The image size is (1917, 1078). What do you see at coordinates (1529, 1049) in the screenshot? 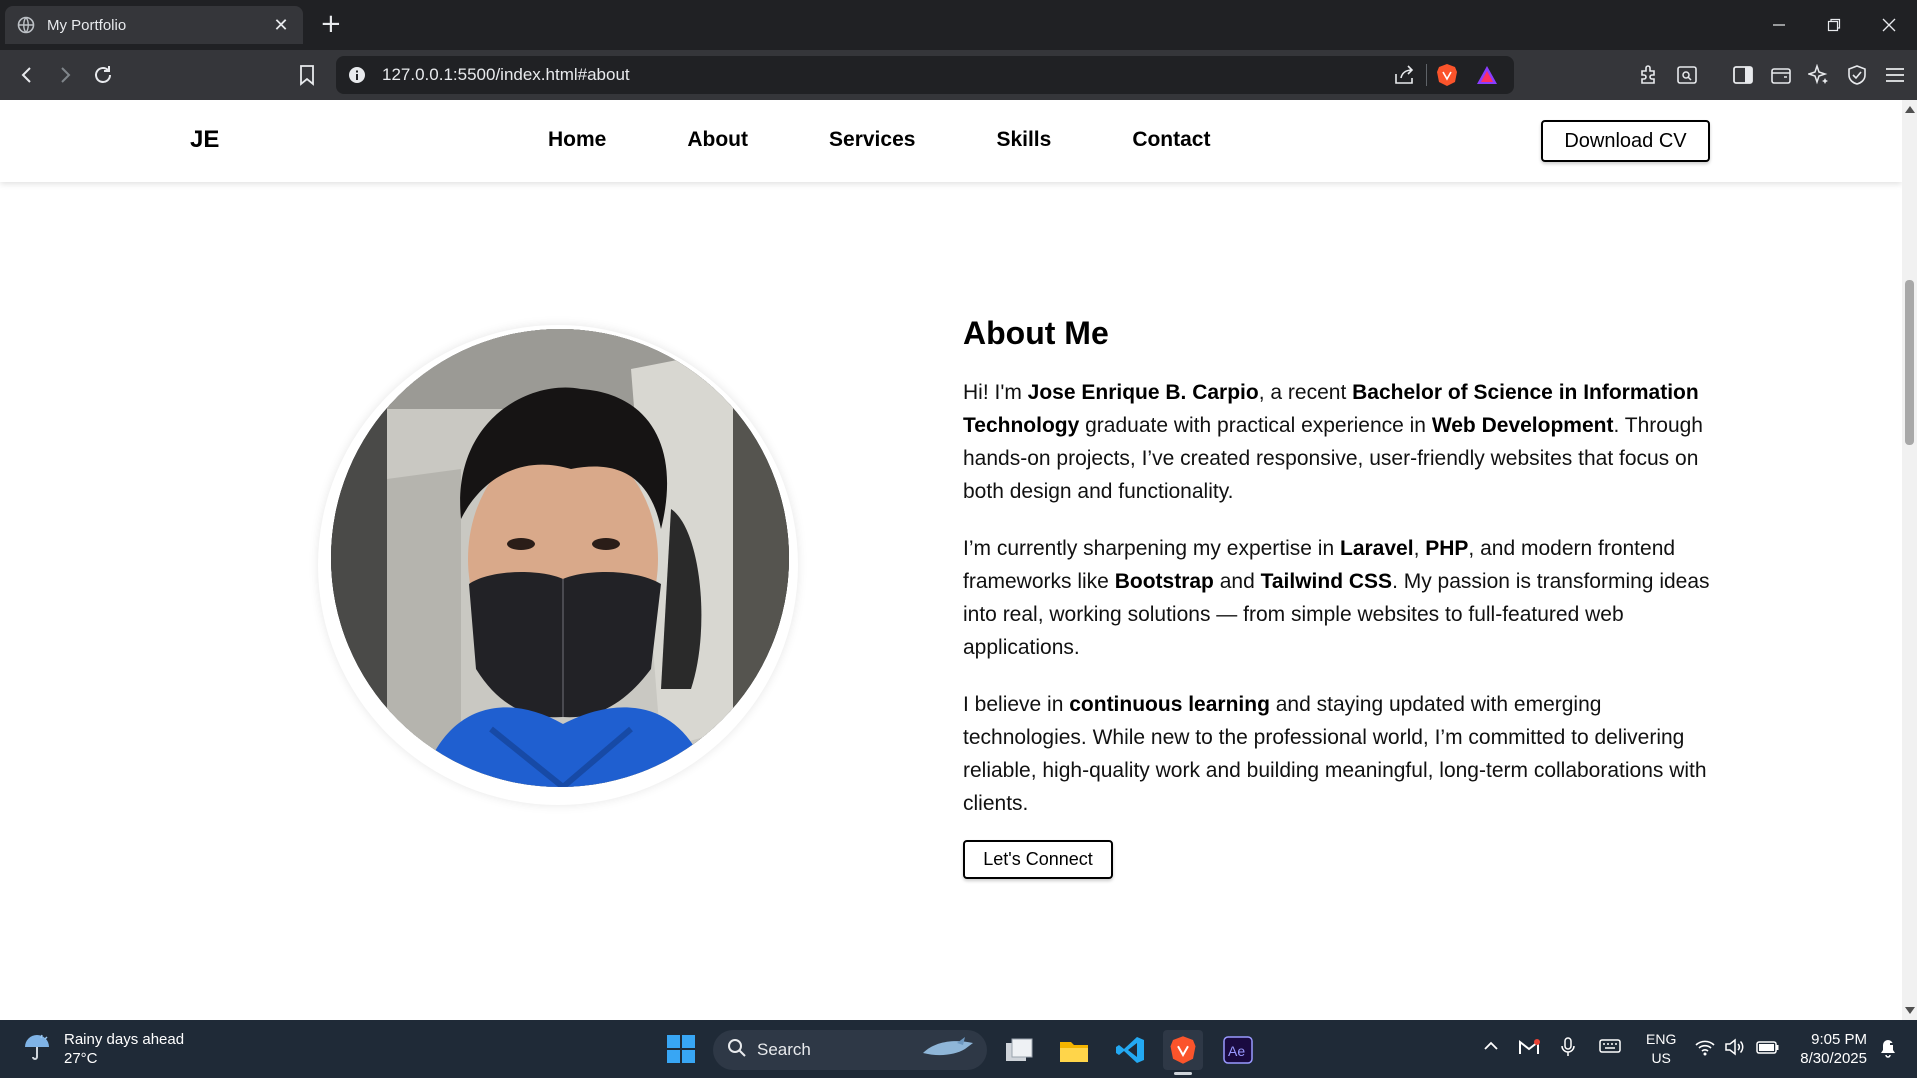
I see `gmail-icon` at bounding box center [1529, 1049].